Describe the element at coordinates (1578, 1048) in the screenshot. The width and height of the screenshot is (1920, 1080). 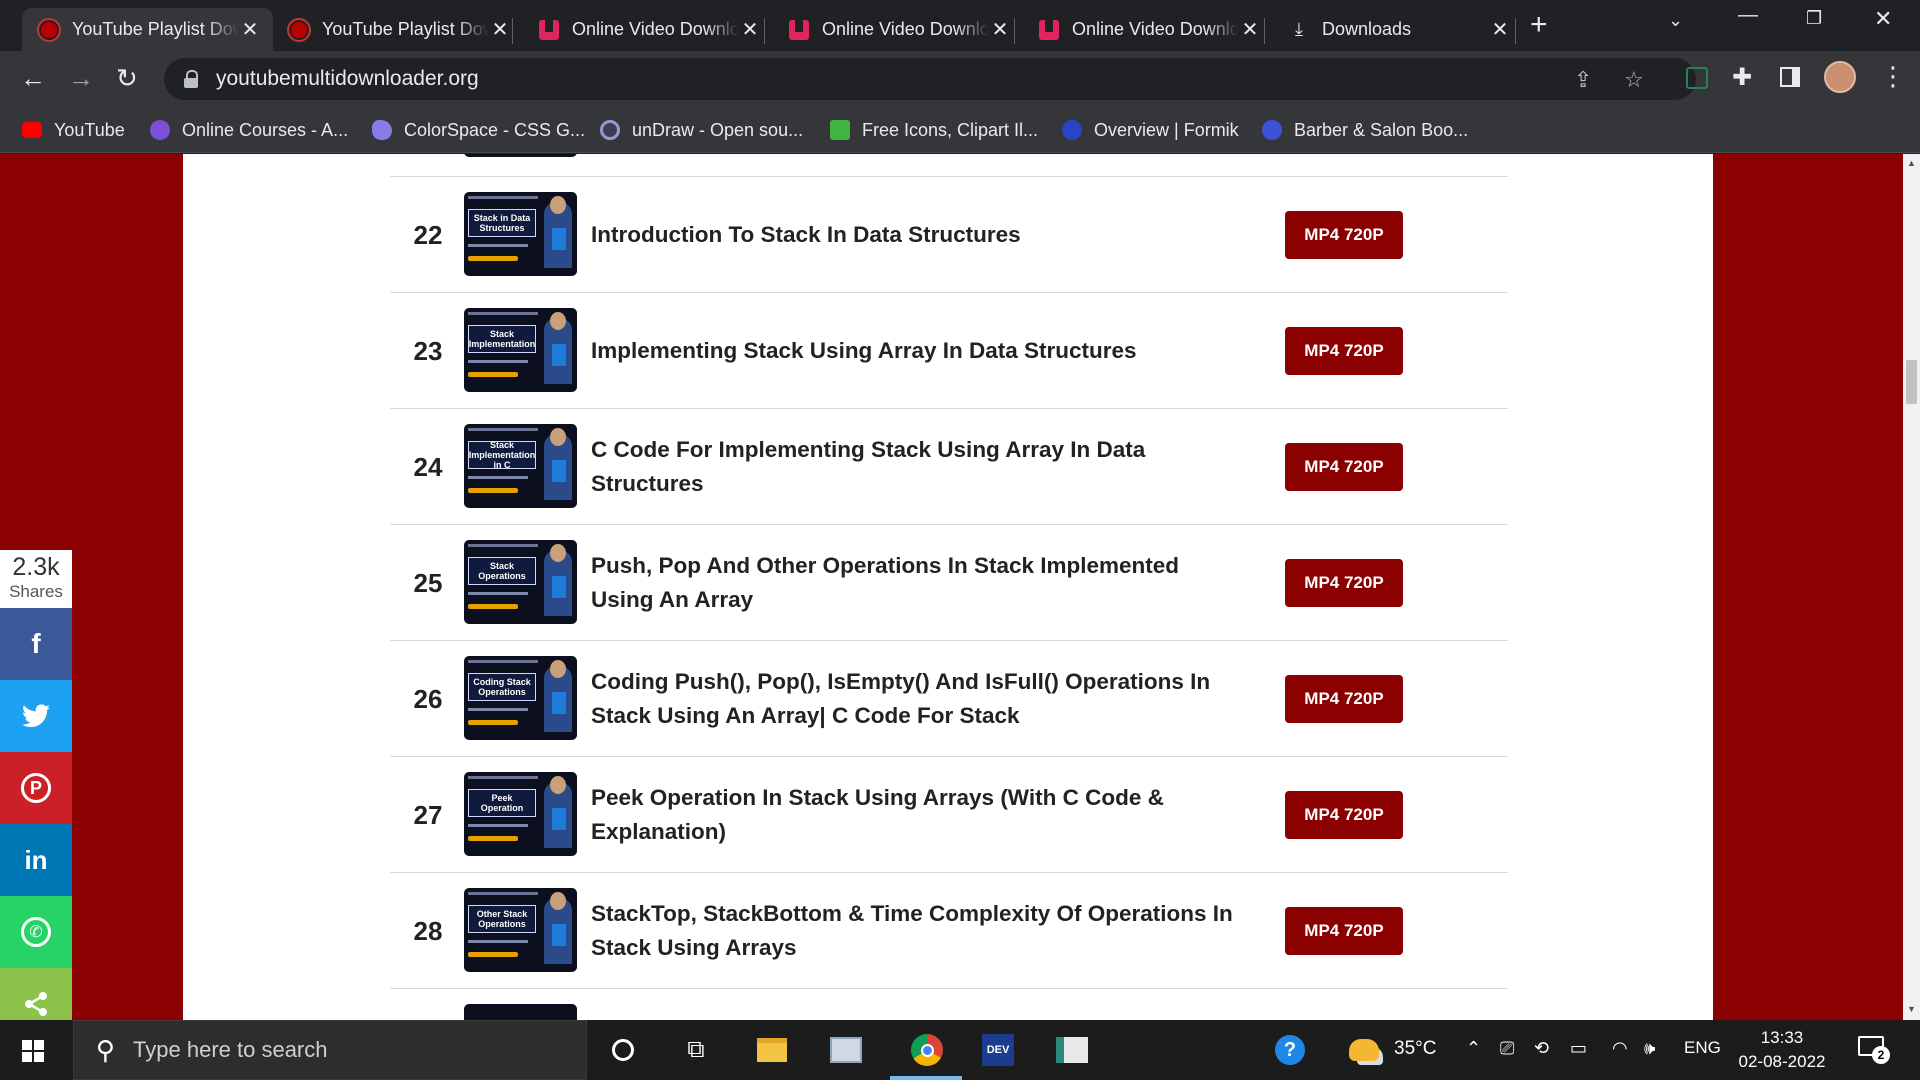
I see `battery-icon: ▭` at that location.